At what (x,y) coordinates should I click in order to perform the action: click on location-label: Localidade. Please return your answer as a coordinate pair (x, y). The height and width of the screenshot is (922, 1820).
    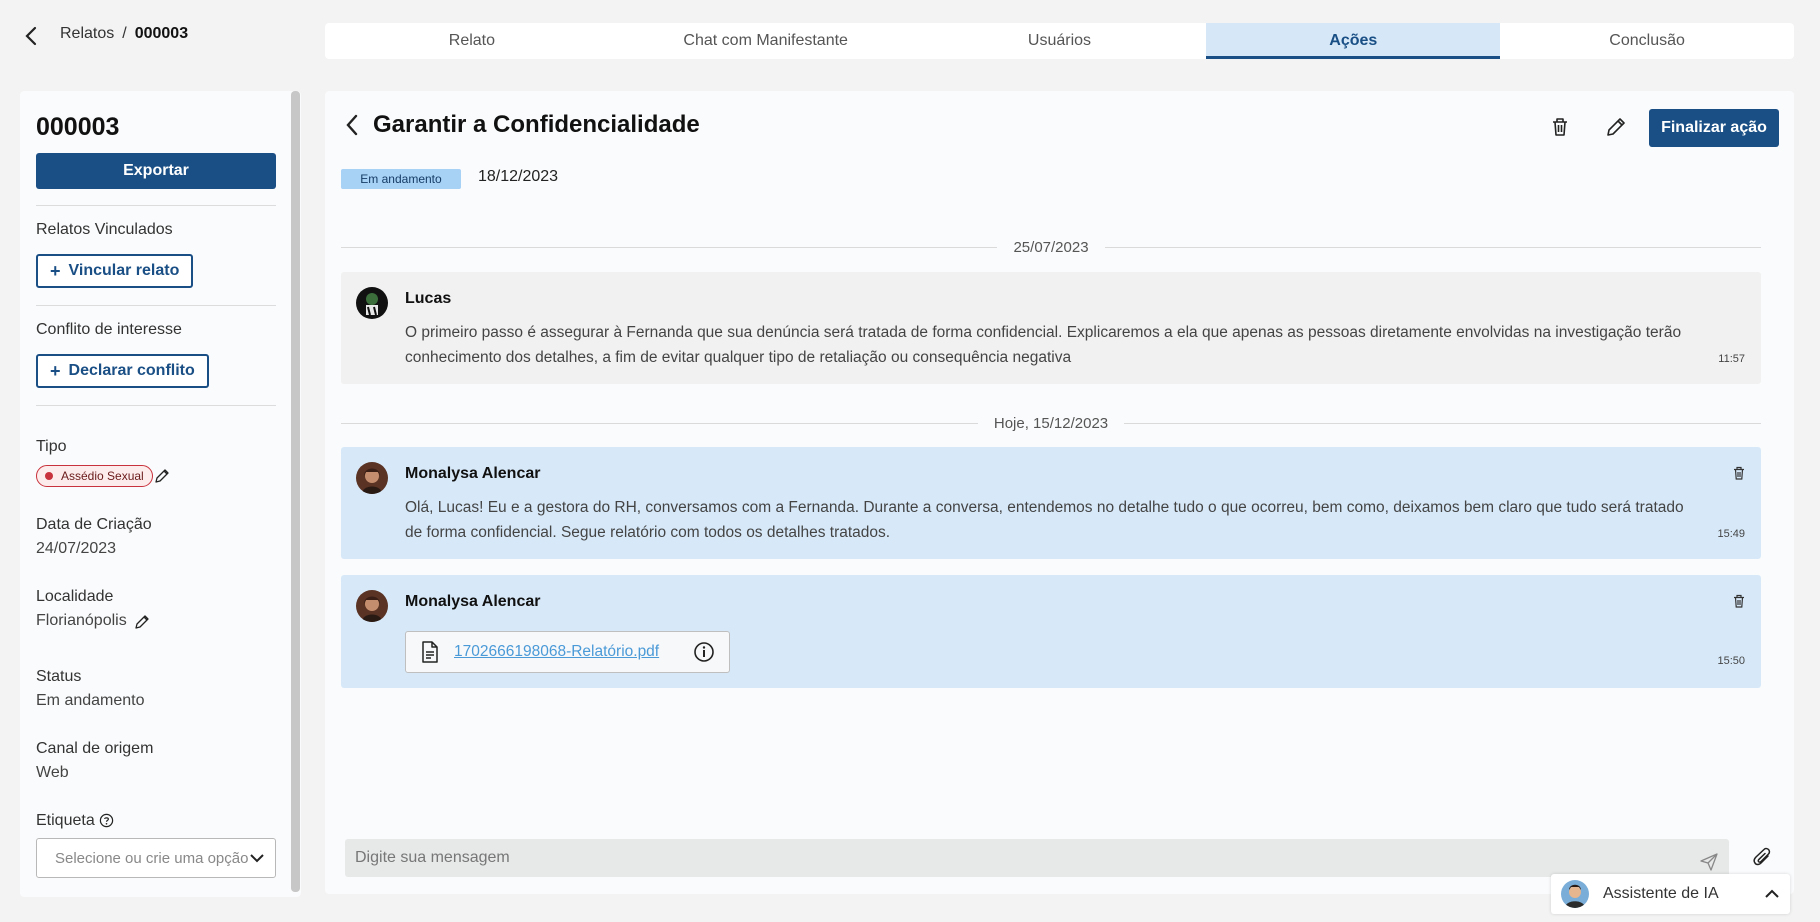
    Looking at the image, I should click on (75, 596).